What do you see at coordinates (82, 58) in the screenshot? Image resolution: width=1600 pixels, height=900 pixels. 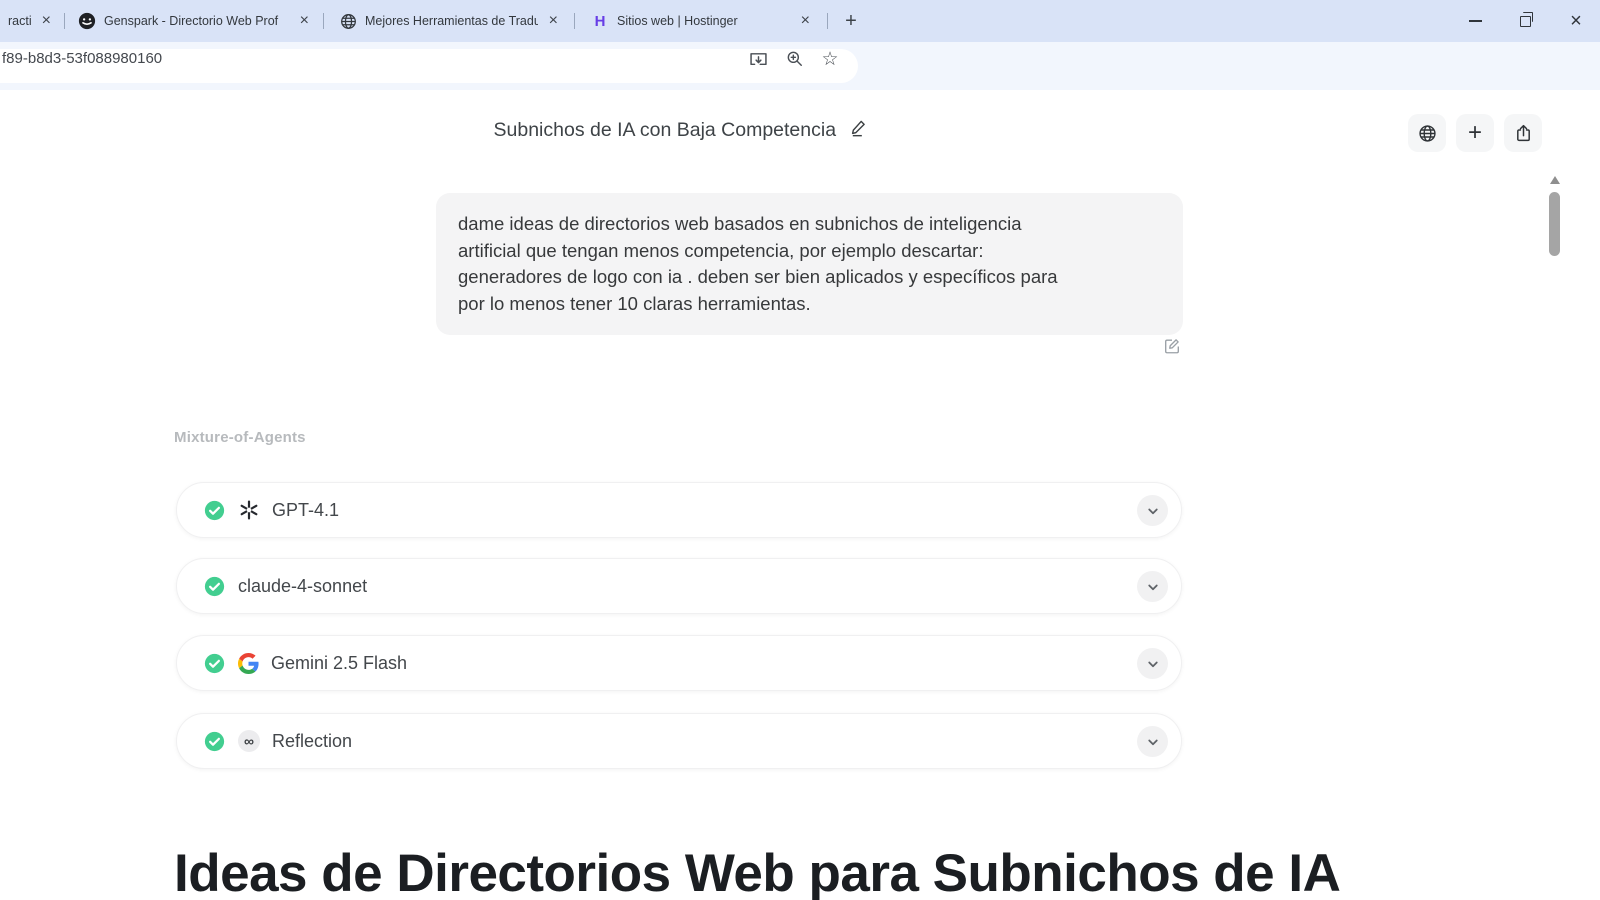 I see `url-text: f89-b8d3-53f088980160` at bounding box center [82, 58].